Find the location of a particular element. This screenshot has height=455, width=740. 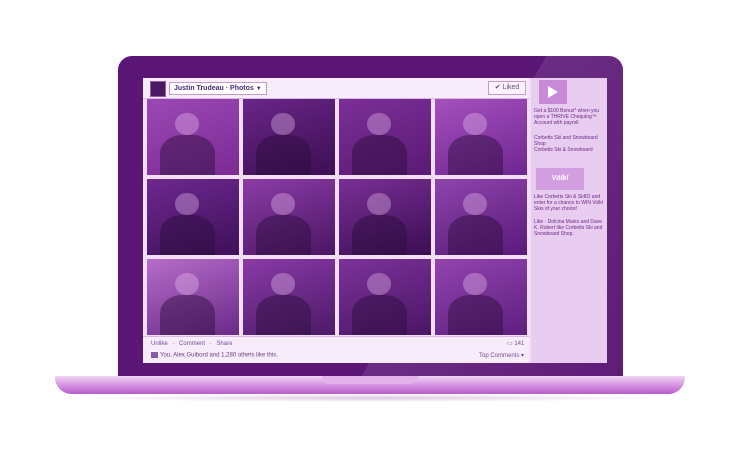

photo-viewer-header: Justin Trudeau · Photos ▼ ✔ Liked is located at coordinates (336, 88).